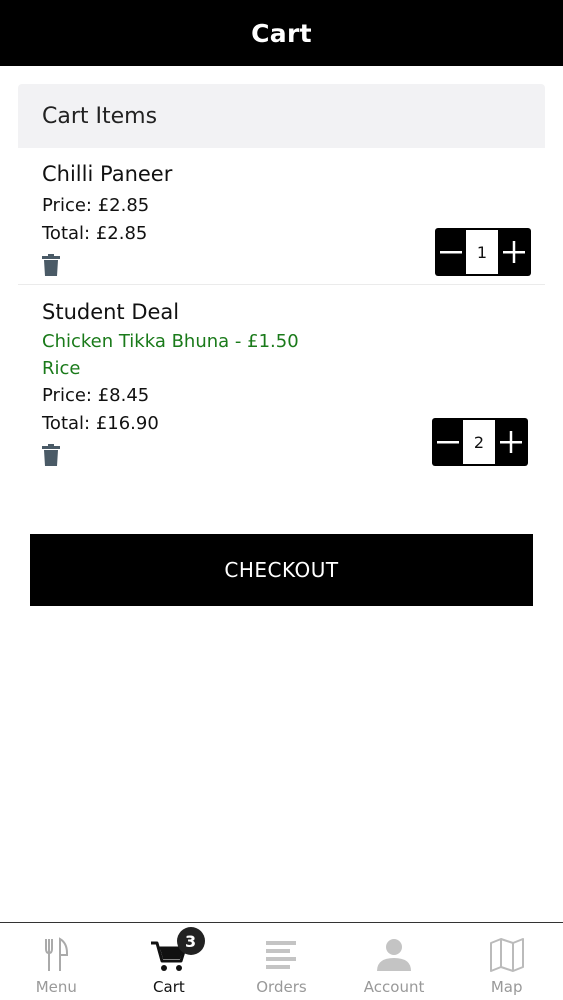 This screenshot has height=1000, width=563. I want to click on item-option: Rice, so click(61, 368).